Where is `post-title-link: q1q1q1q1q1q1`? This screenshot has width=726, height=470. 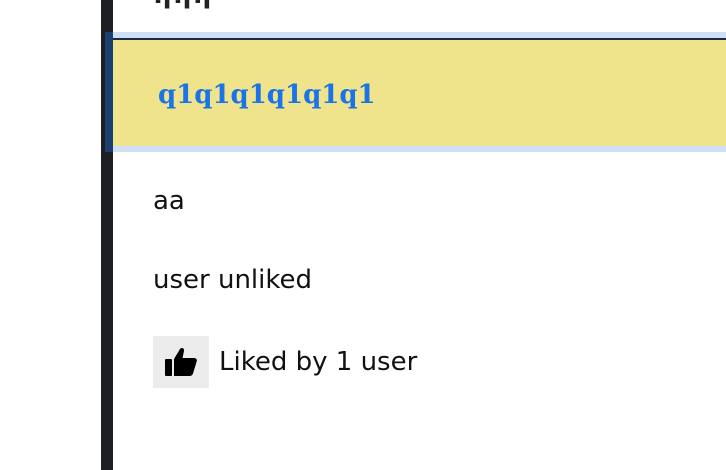 post-title-link: q1q1q1q1q1q1 is located at coordinates (267, 95).